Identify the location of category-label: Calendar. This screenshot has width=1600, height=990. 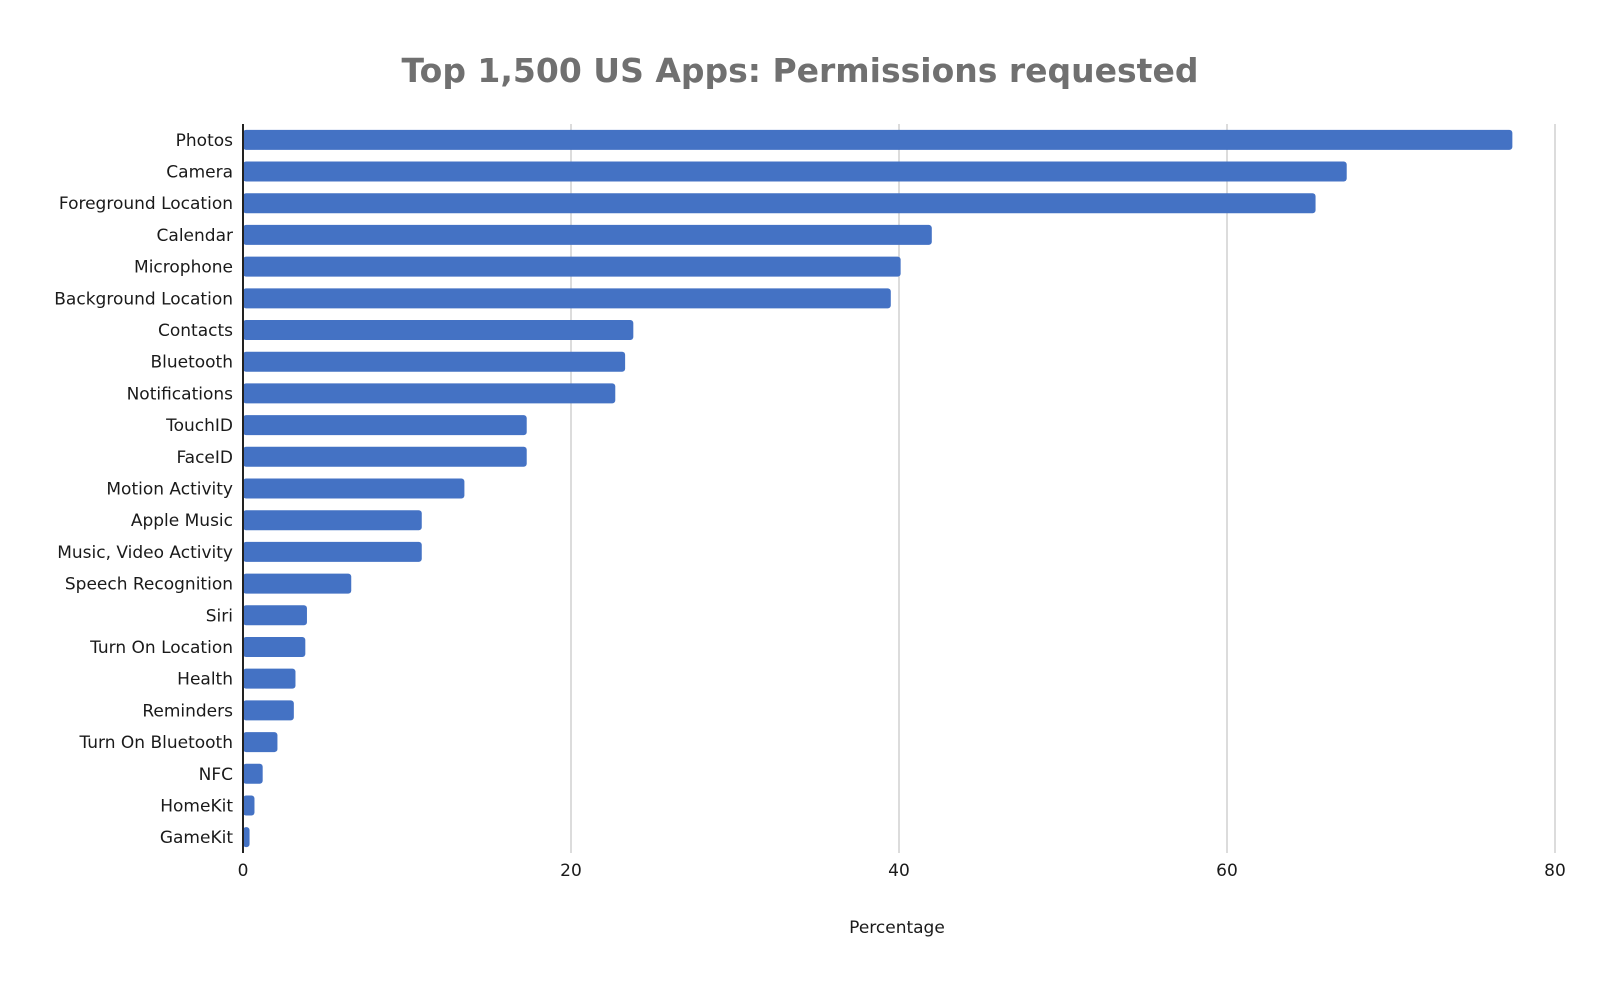
(195, 236).